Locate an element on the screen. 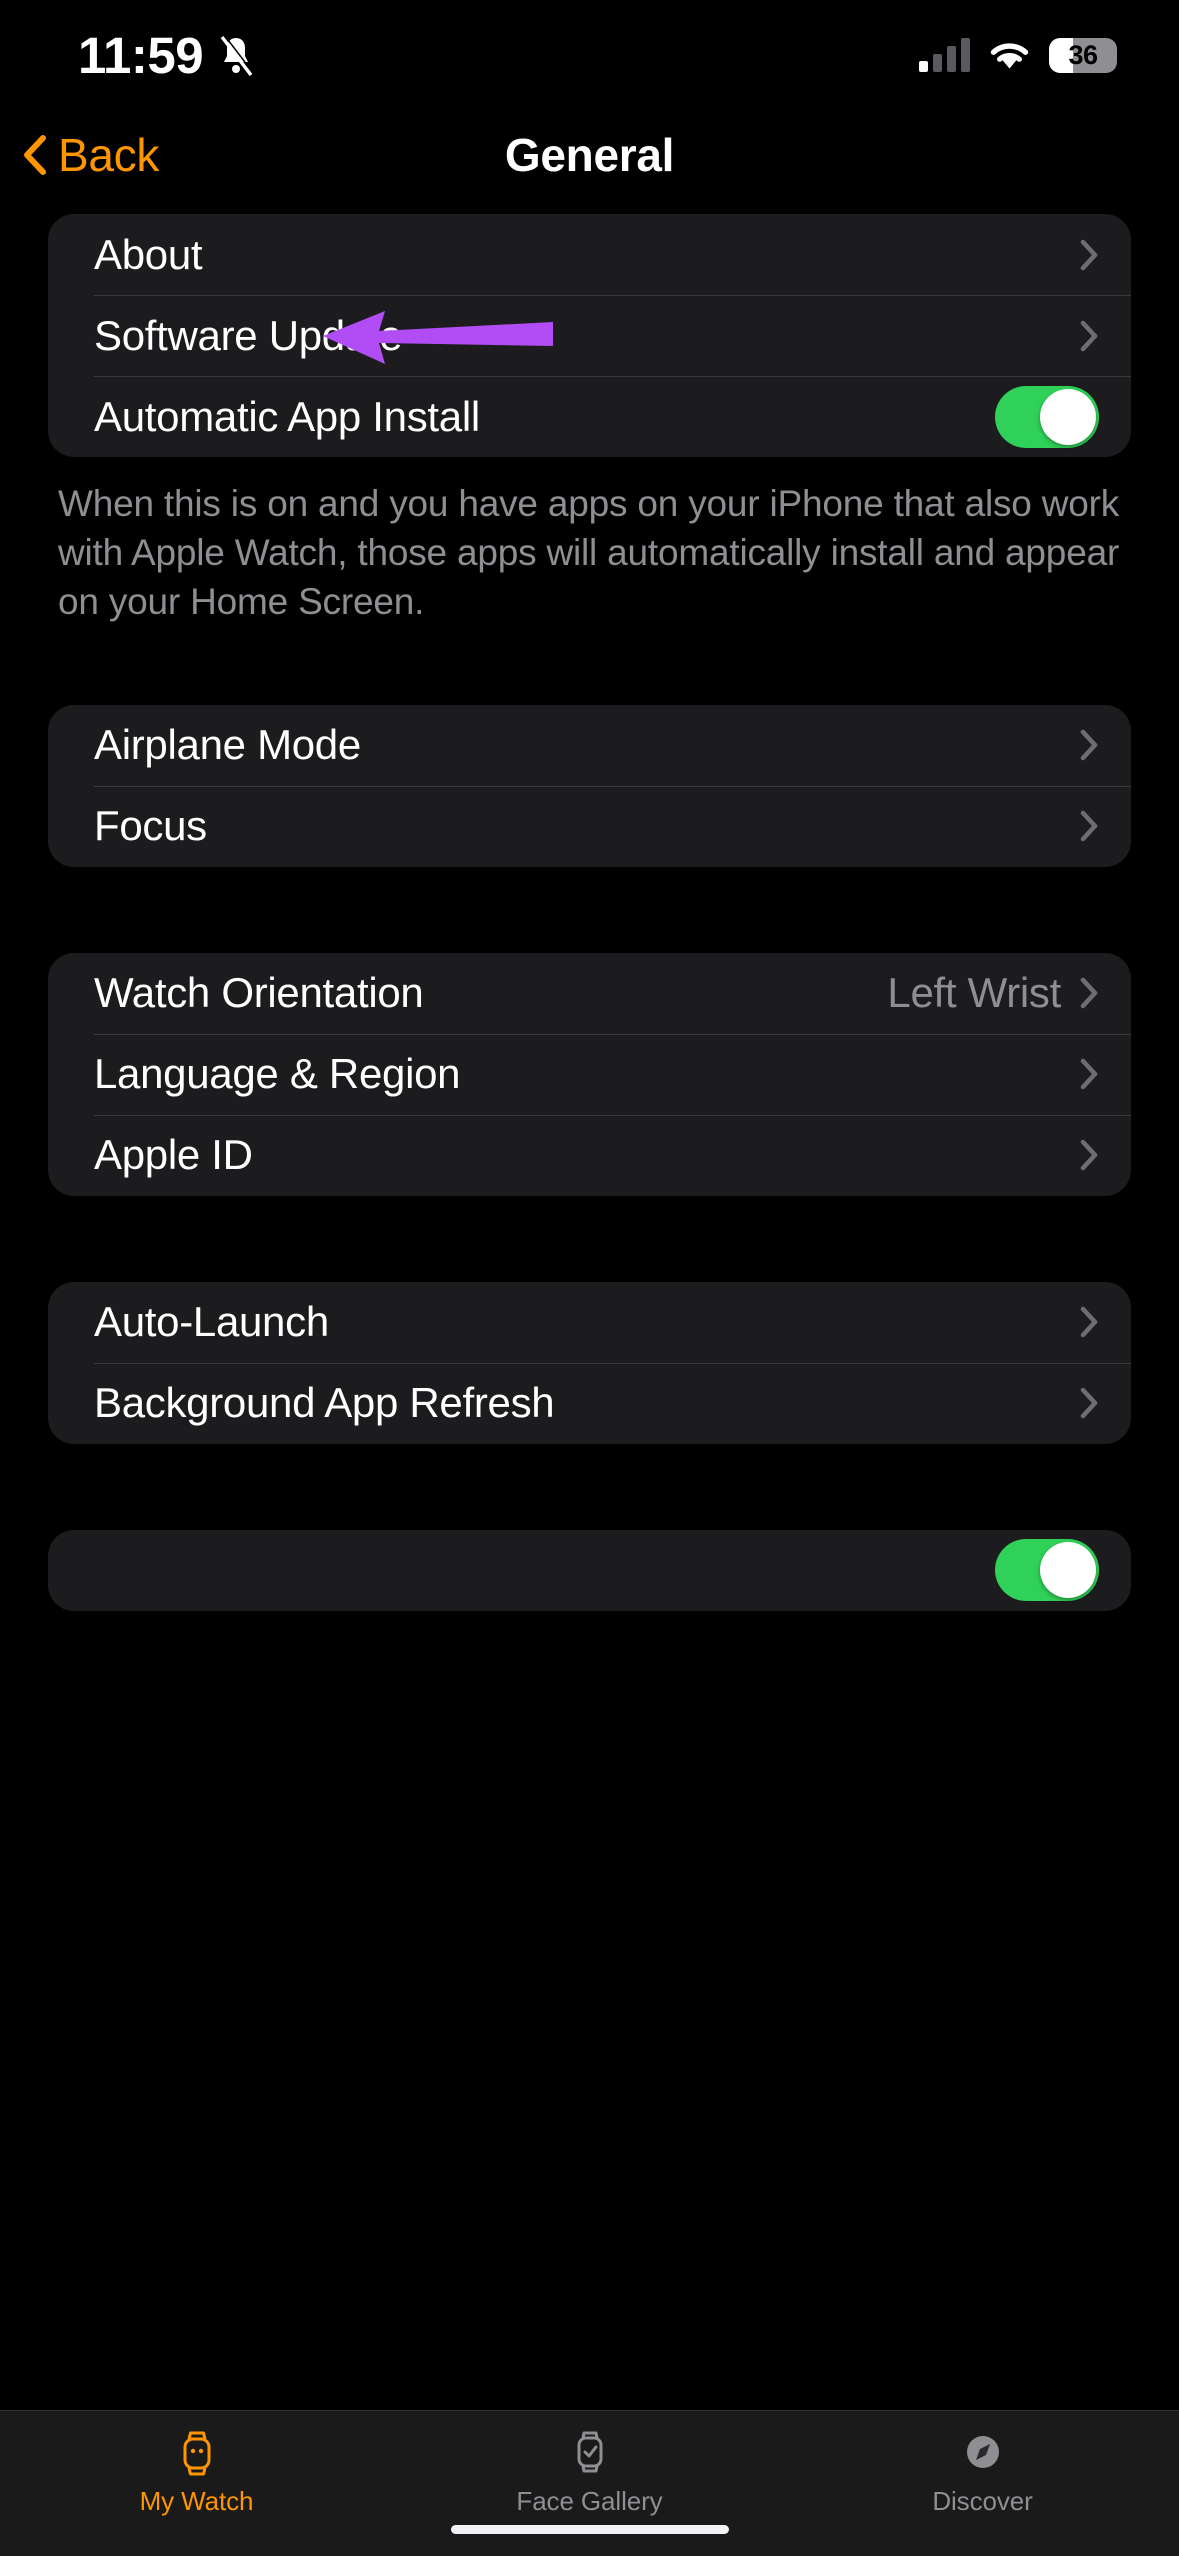 The image size is (1179, 2556). status-bar: 11:59 36 is located at coordinates (589, 55).